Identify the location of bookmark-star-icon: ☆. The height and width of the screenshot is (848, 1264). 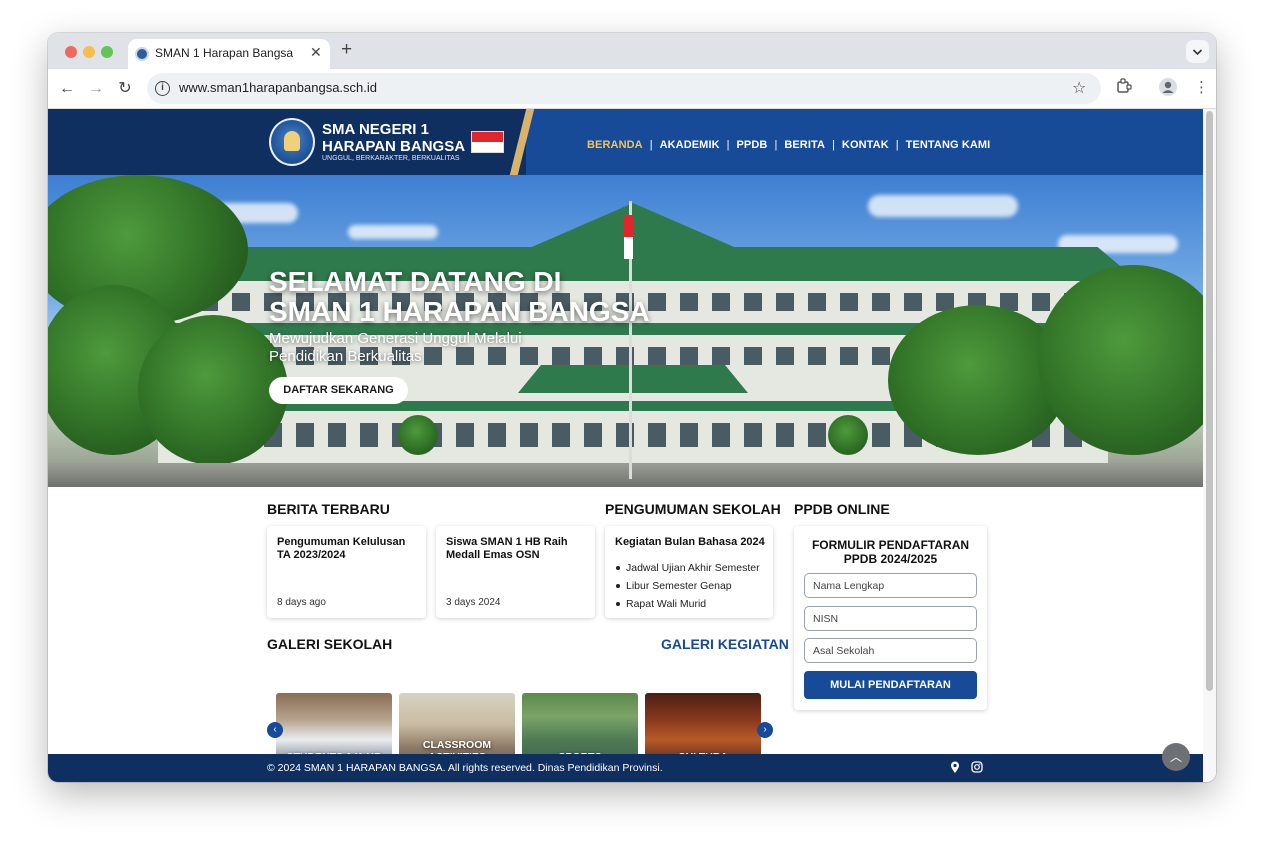
(1079, 88).